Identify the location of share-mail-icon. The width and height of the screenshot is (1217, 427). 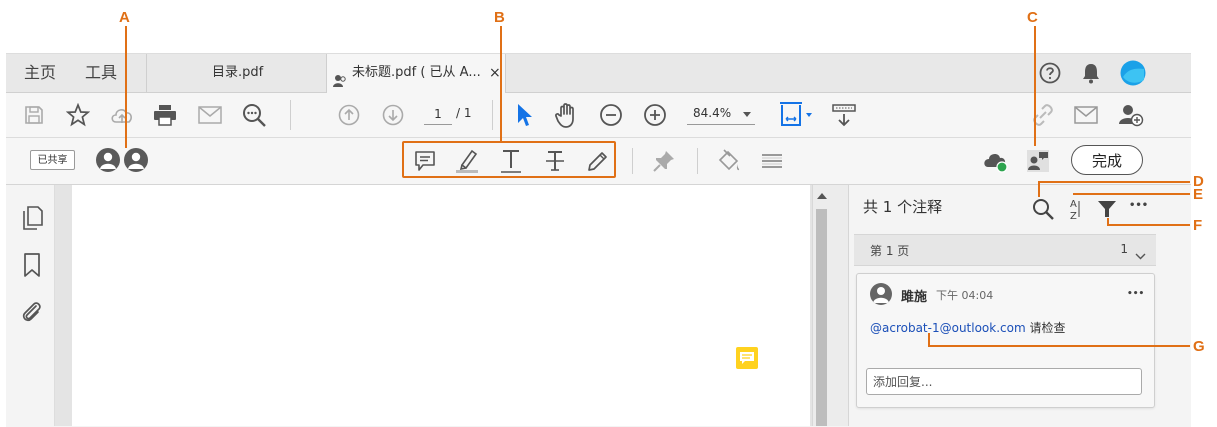
(1086, 115).